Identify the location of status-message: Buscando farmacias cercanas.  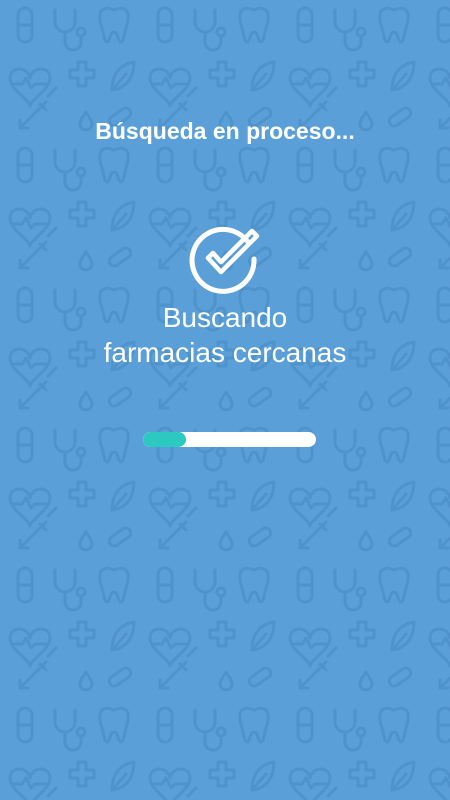
(225, 335).